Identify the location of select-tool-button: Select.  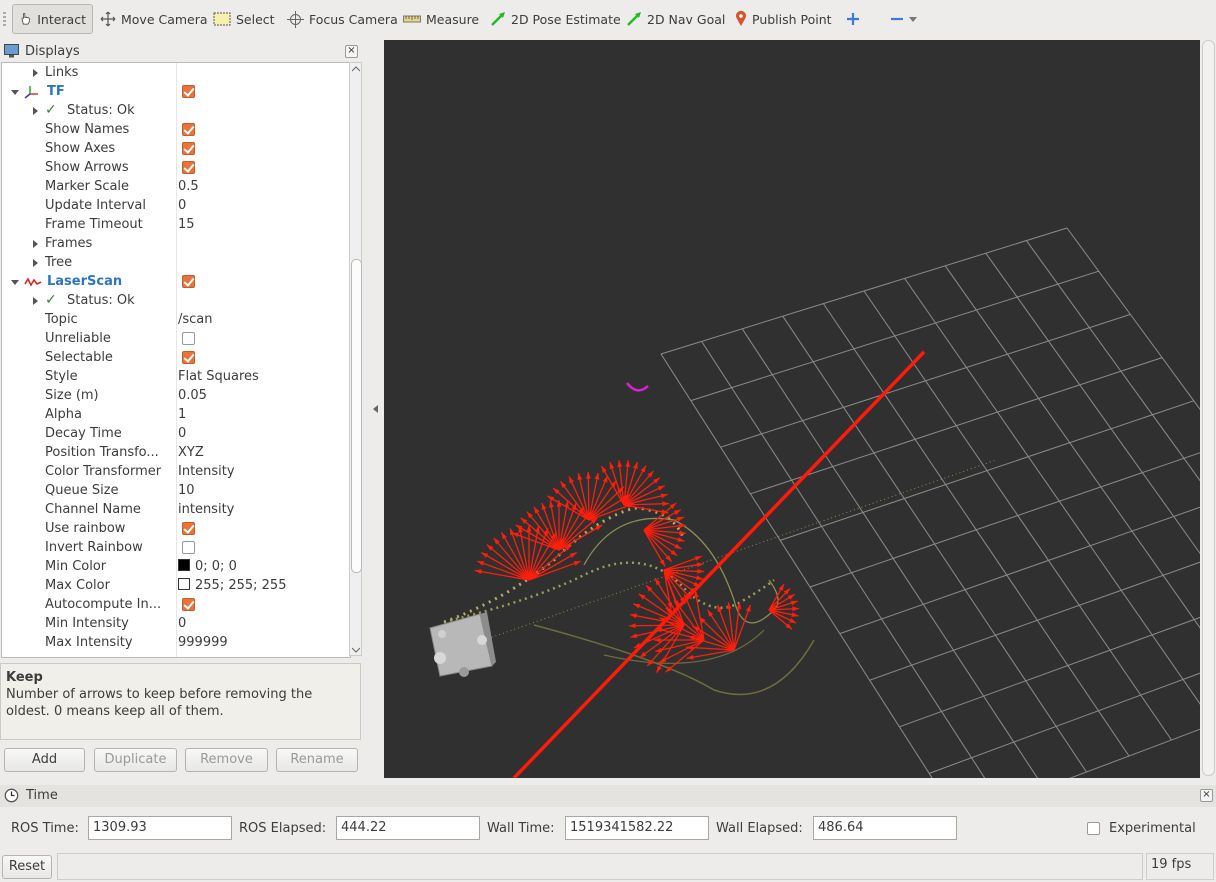
(244, 19).